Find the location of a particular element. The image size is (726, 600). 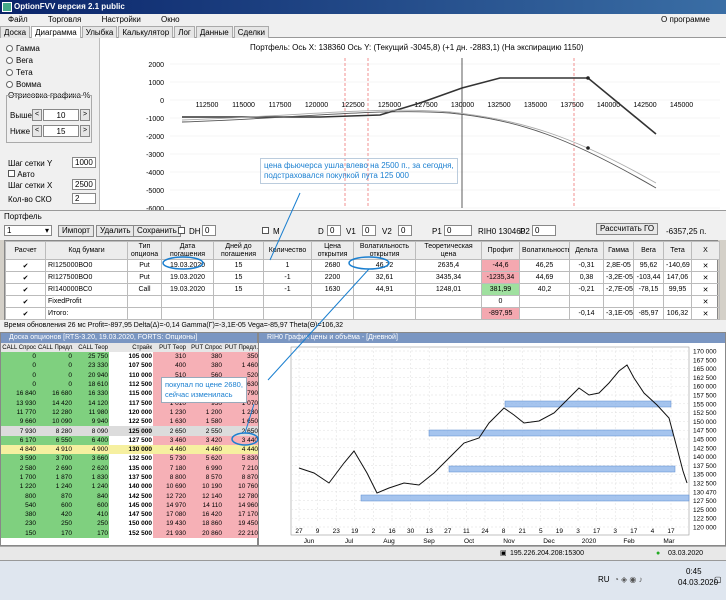

board-cell: 380 is located at coordinates (205, 357).